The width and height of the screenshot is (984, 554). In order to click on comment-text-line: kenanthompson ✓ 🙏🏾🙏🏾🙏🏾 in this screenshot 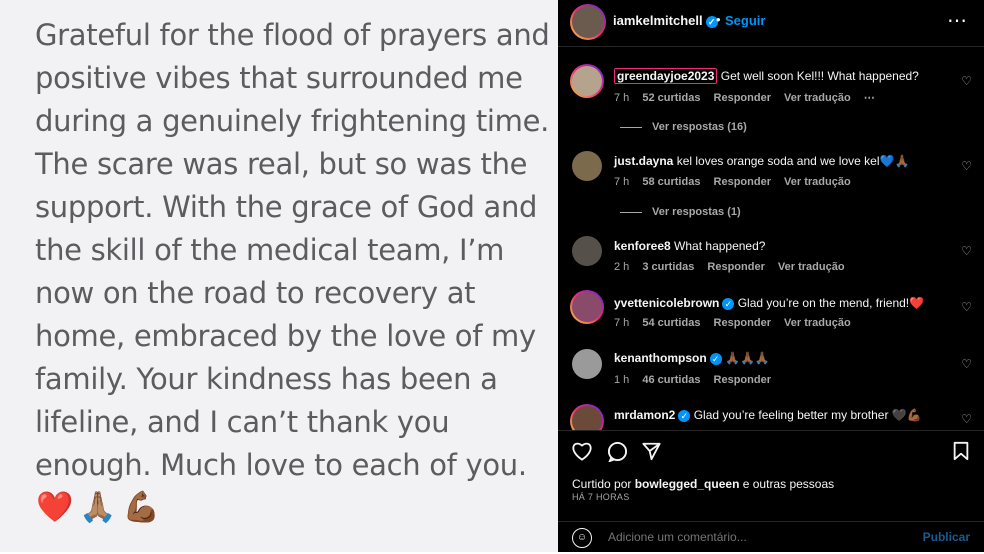, I will do `click(692, 358)`.